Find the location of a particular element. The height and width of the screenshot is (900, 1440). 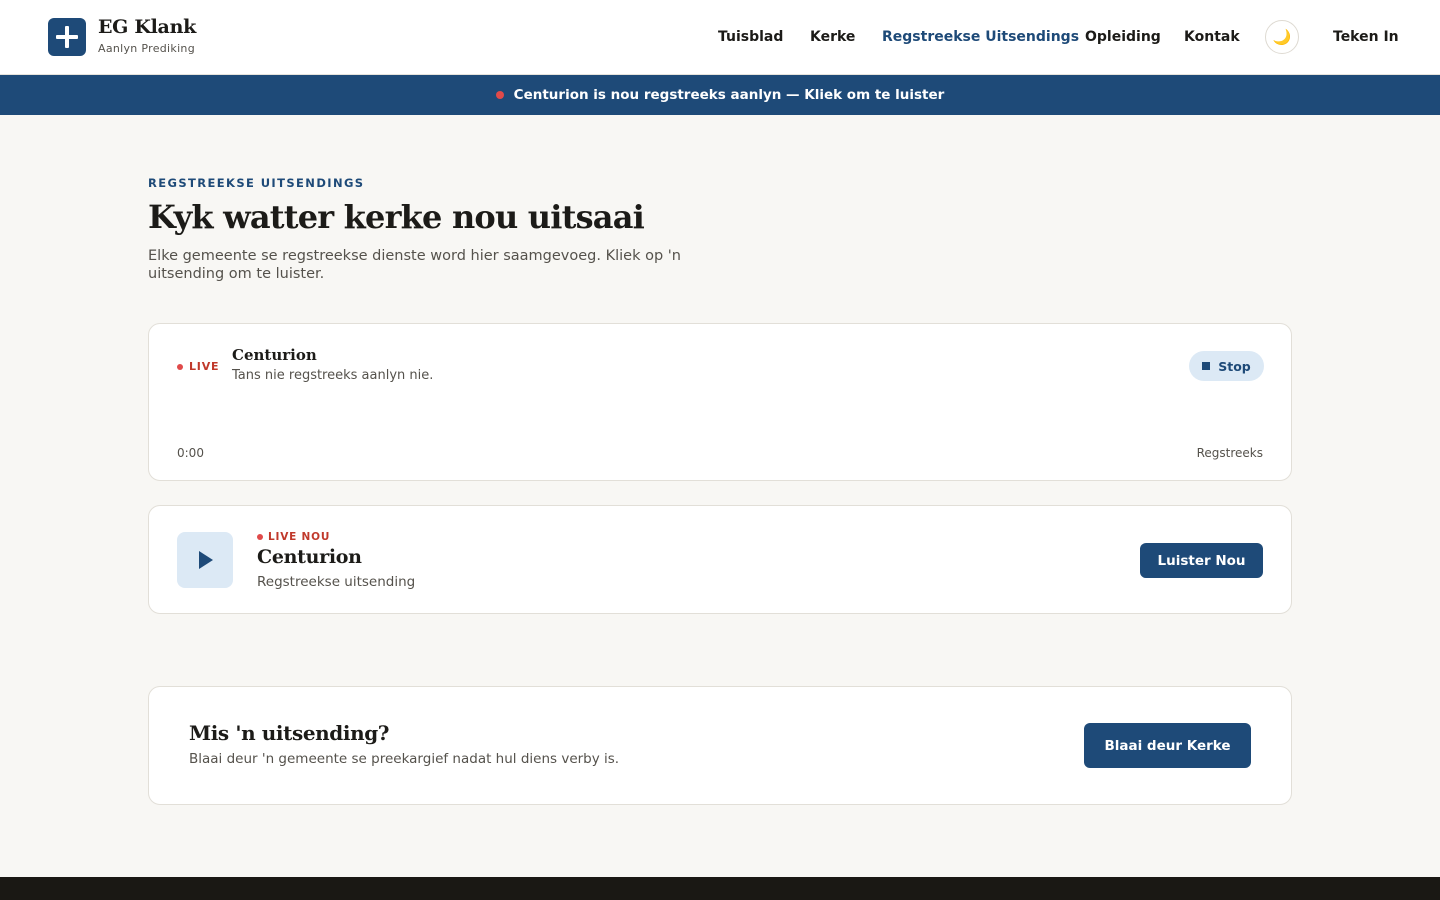

archive-title: Mis 'n uitsending? is located at coordinates (289, 733).